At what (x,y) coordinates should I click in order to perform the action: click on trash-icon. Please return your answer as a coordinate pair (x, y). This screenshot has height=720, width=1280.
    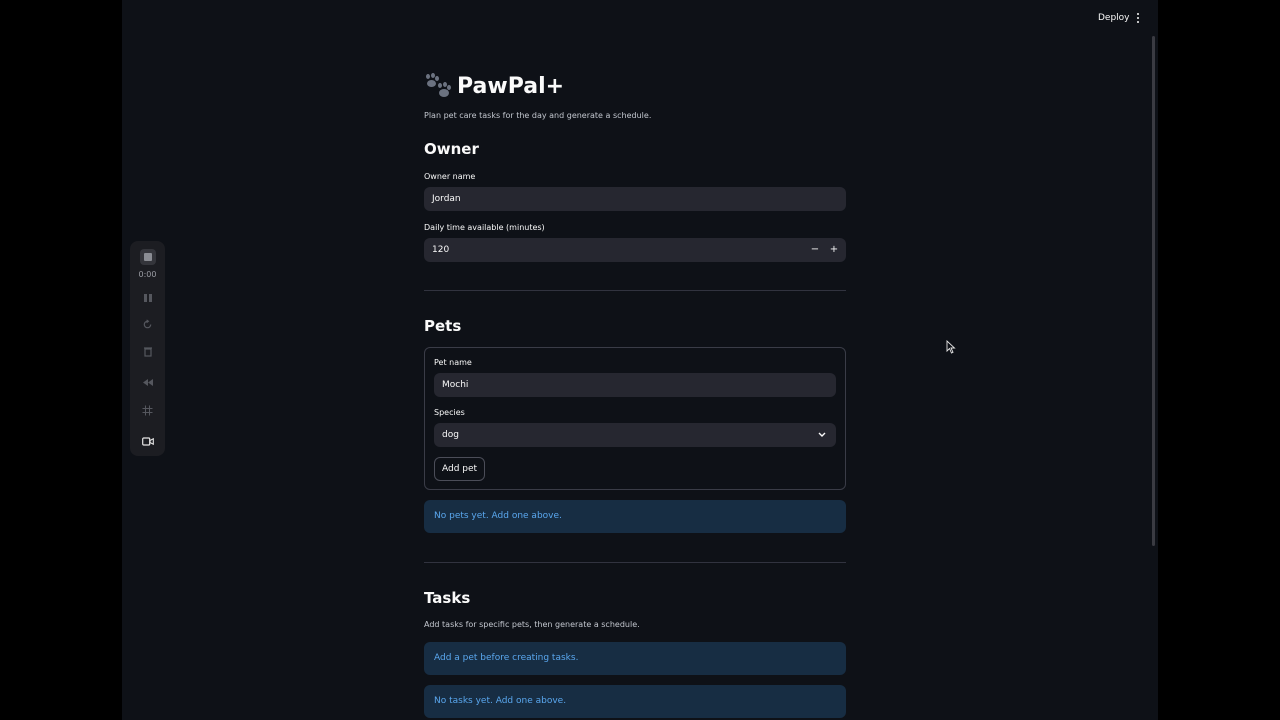
    Looking at the image, I should click on (147, 351).